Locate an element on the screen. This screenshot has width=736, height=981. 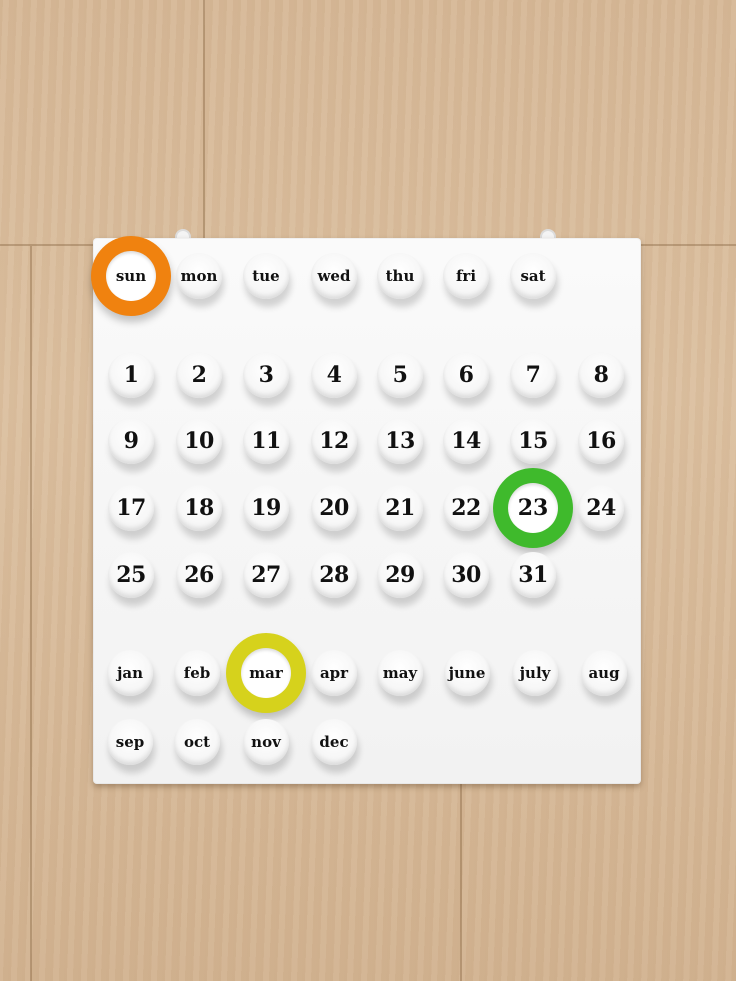
month-peg-feb: feb is located at coordinates (197, 673).